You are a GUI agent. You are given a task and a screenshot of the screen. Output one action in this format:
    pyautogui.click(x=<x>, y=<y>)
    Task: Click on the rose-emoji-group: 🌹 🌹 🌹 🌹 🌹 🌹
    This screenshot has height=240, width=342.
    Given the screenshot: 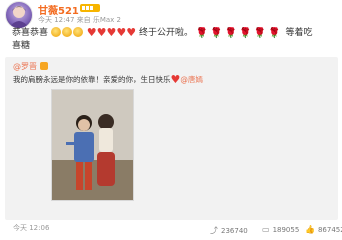 What is the action you would take?
    pyautogui.click(x=239, y=33)
    